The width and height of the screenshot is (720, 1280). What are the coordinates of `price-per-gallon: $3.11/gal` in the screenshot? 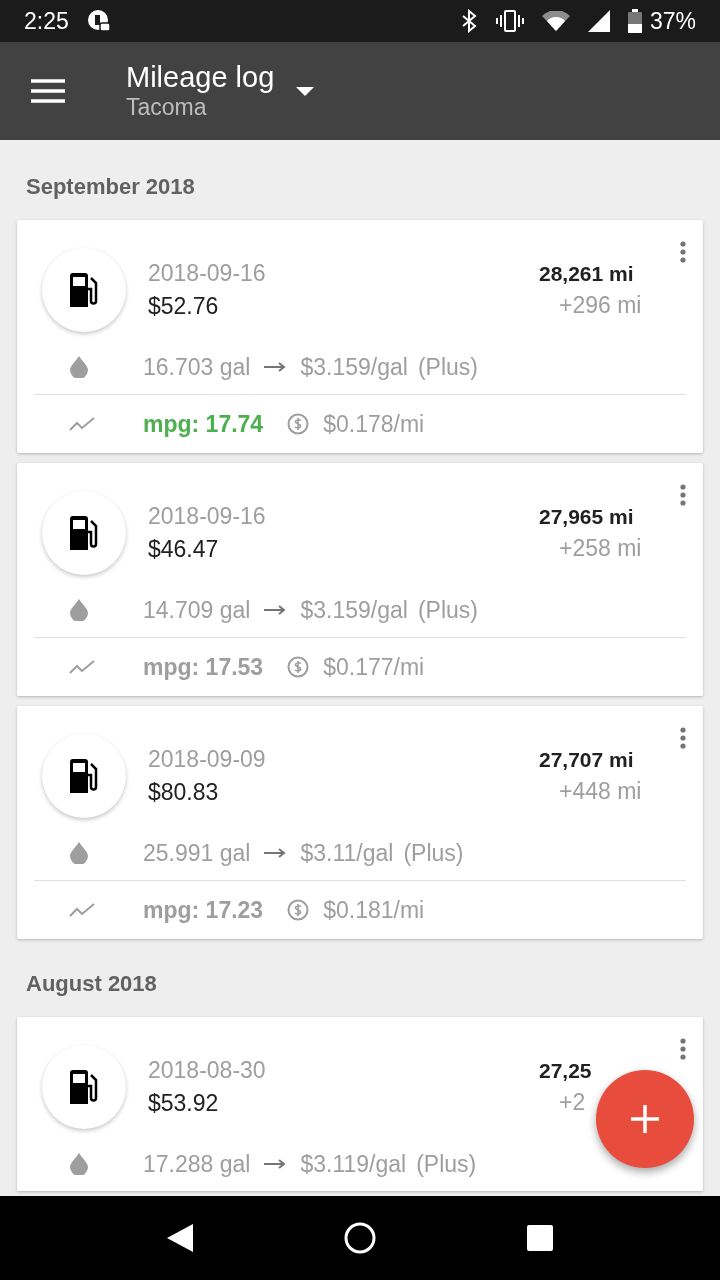 It's located at (347, 853).